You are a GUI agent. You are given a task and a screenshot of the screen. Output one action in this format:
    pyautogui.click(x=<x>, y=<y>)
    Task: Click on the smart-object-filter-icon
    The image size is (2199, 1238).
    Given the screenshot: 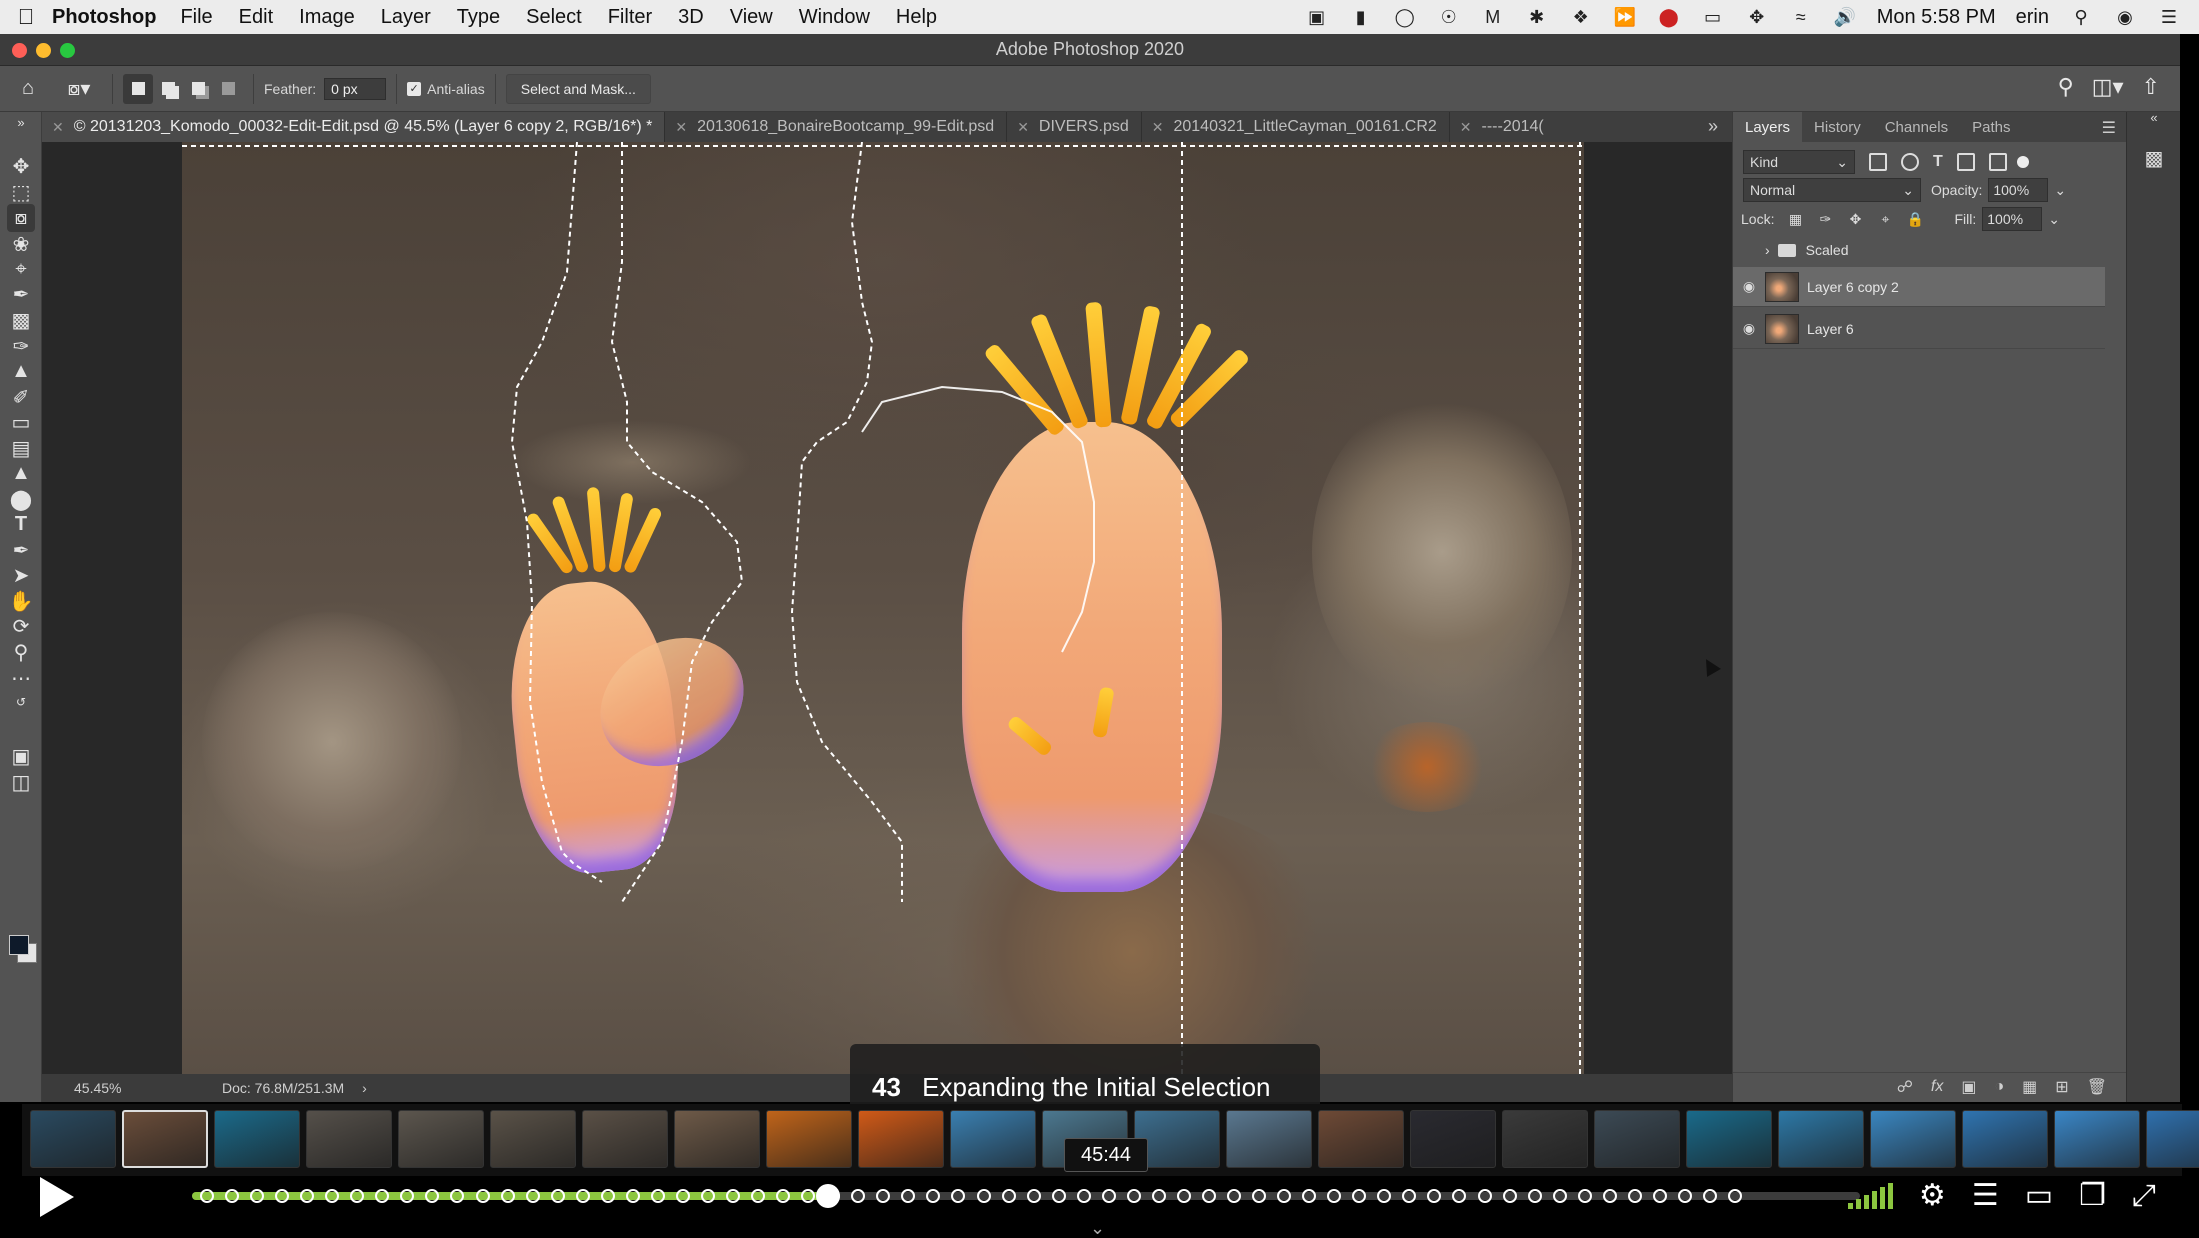 What is the action you would take?
    pyautogui.click(x=1997, y=162)
    